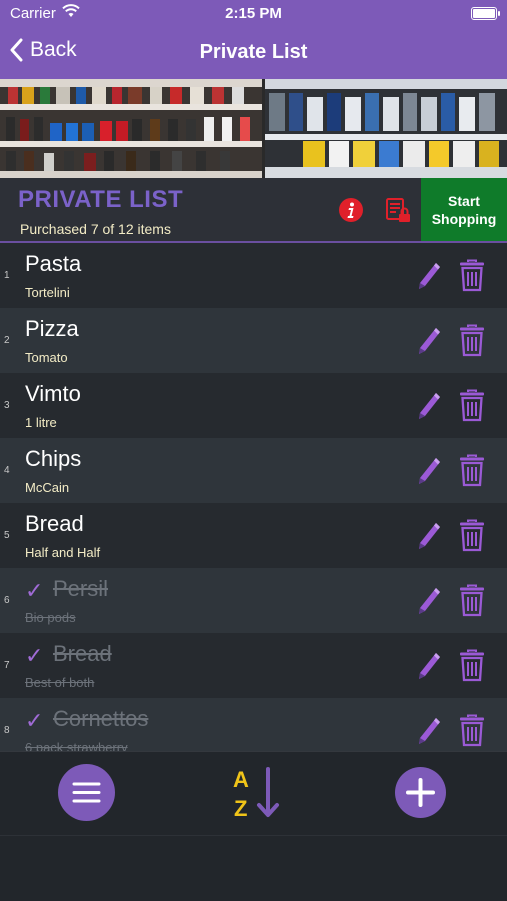 The width and height of the screenshot is (507, 901). I want to click on list-item: 2 Pizza Tomato, so click(253, 340).